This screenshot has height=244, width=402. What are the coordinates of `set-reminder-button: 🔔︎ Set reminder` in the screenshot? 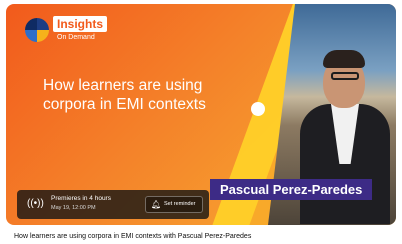 It's located at (174, 204).